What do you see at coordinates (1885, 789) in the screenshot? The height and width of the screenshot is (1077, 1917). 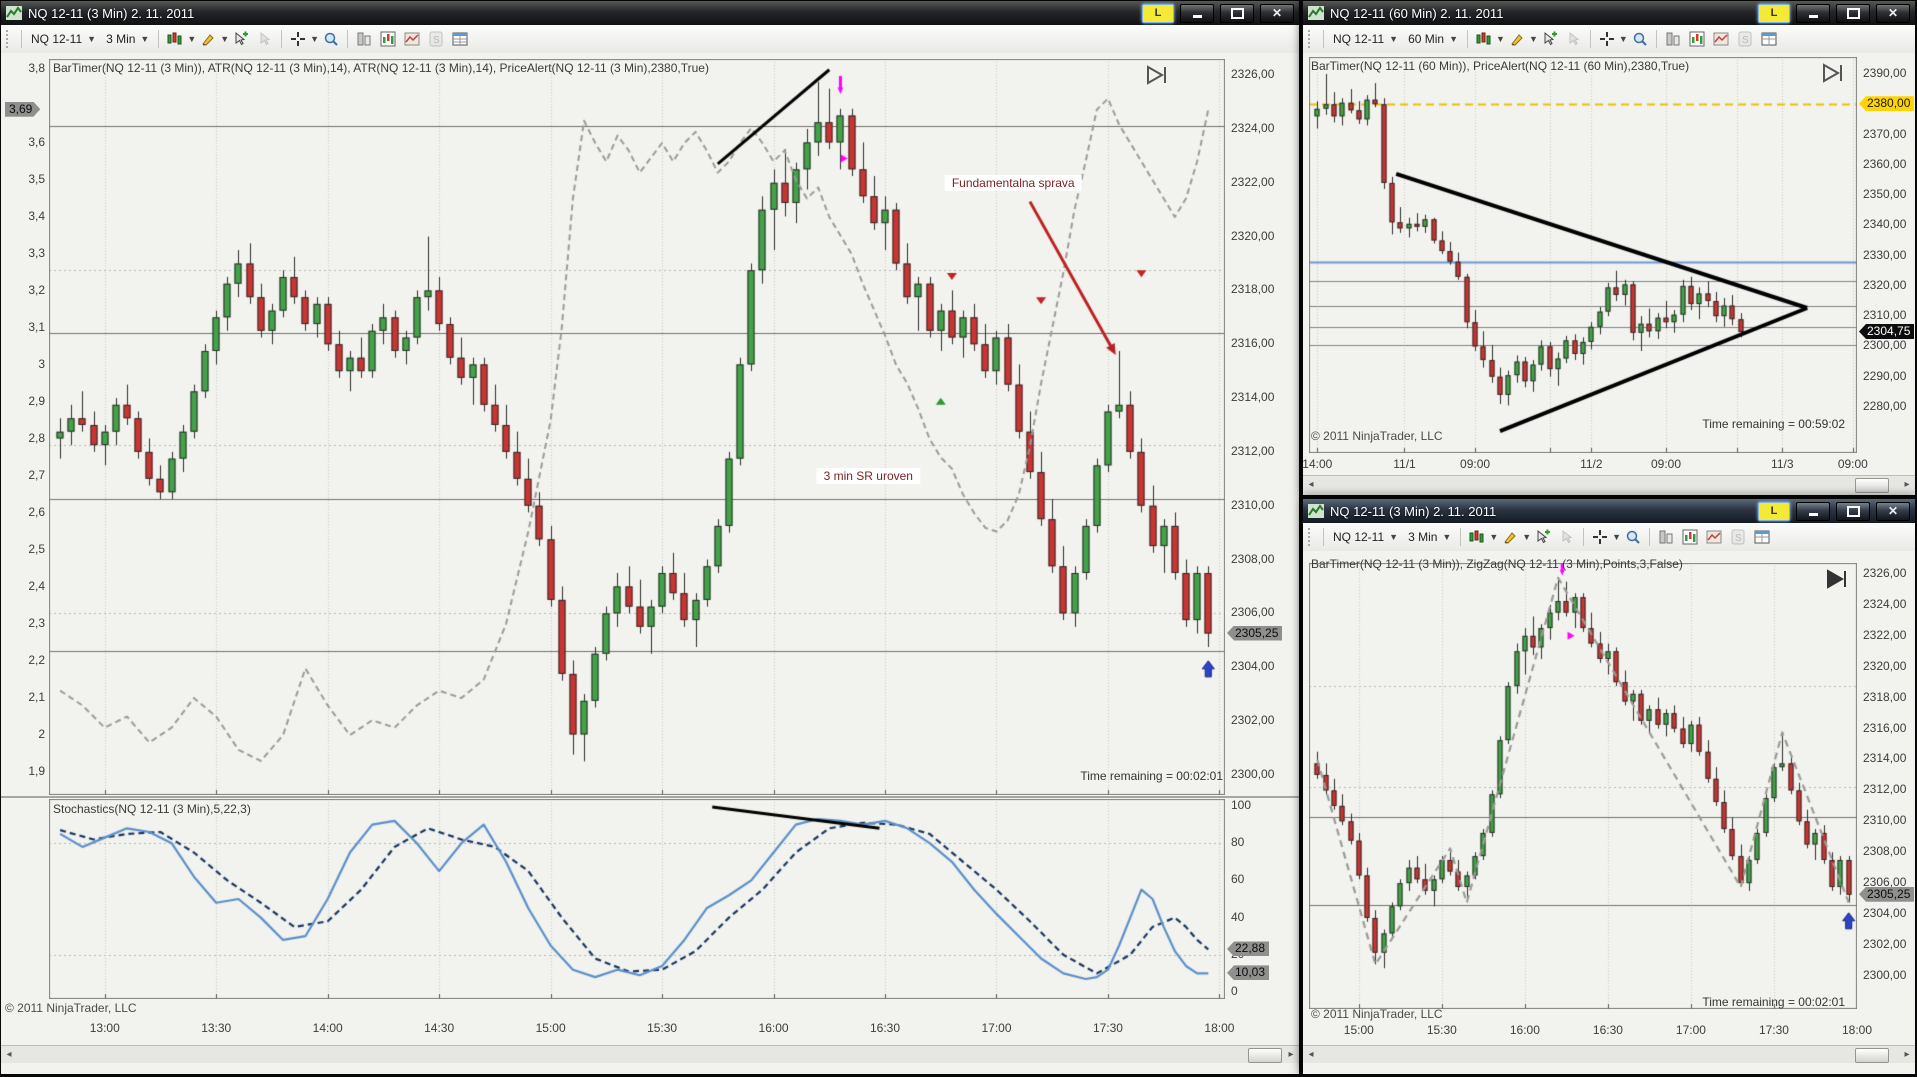 I see `price-axis-label: 2312,00` at bounding box center [1885, 789].